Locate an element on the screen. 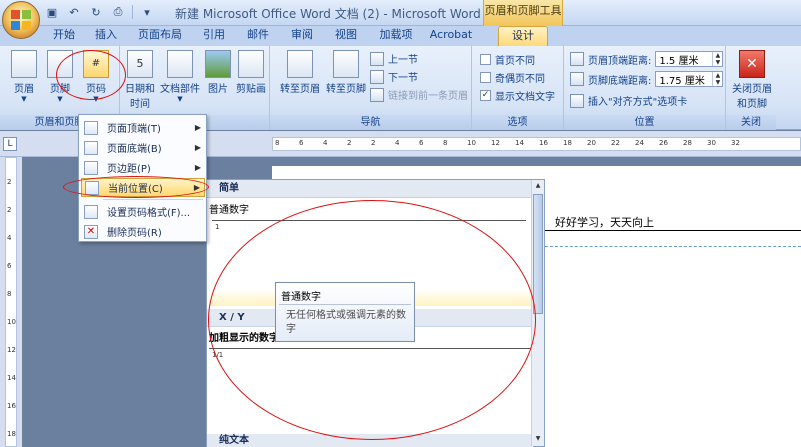 The width and height of the screenshot is (801, 447). ruler-tick: 4 is located at coordinates (325, 143).